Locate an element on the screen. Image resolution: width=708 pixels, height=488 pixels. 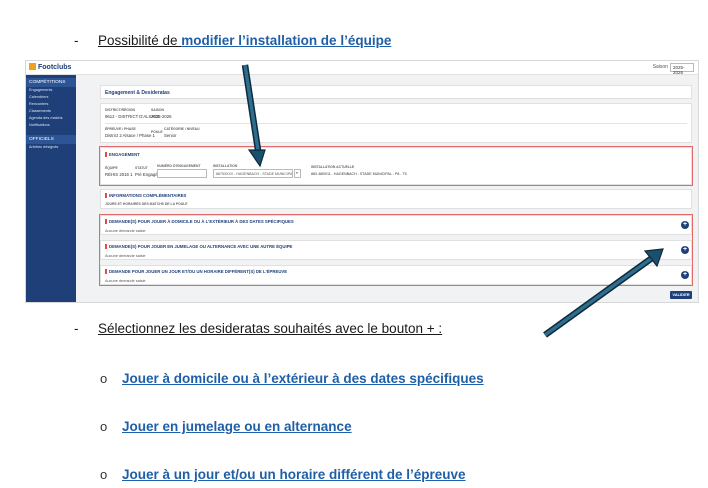
poule-label: POULE is located at coordinates (157, 132).